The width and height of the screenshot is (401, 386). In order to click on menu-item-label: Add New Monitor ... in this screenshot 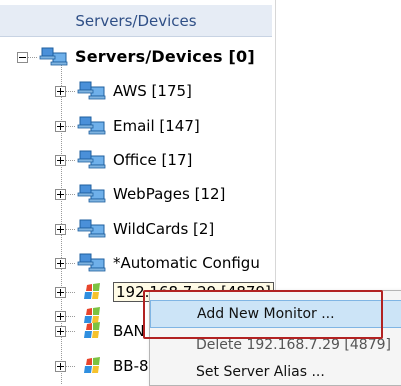, I will do `click(266, 314)`.